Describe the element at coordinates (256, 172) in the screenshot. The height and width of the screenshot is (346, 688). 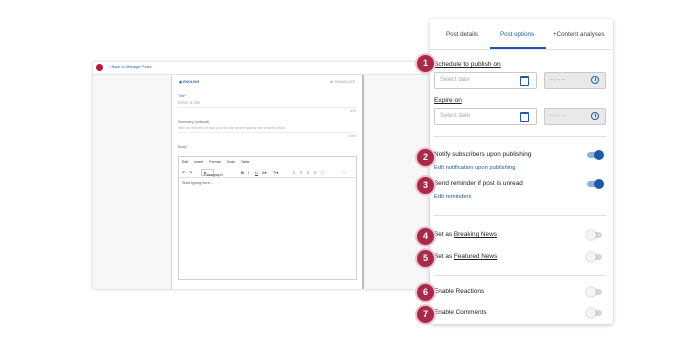
I see `underline-icon: U` at that location.